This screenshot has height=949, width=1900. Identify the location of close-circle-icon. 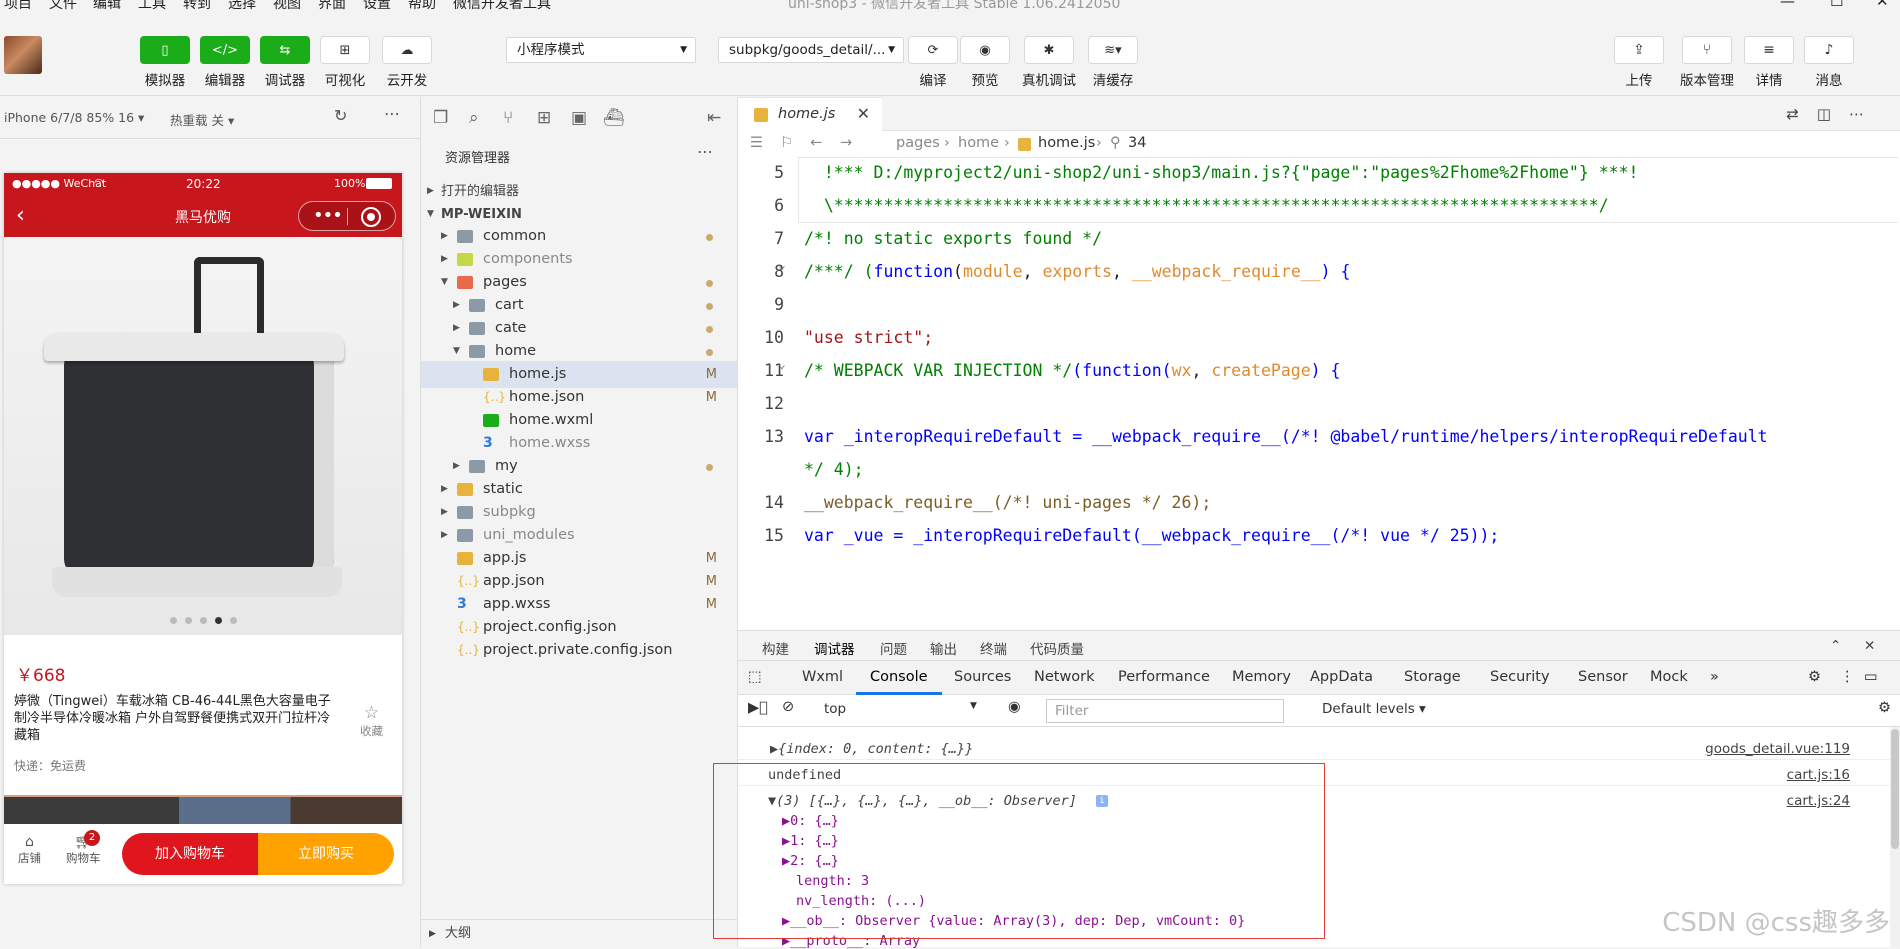
(371, 217).